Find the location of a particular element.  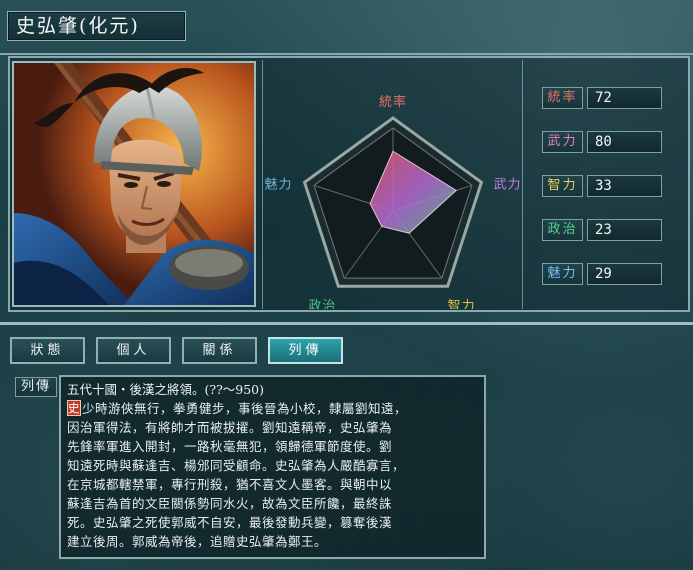

section-divider is located at coordinates (346, 323).